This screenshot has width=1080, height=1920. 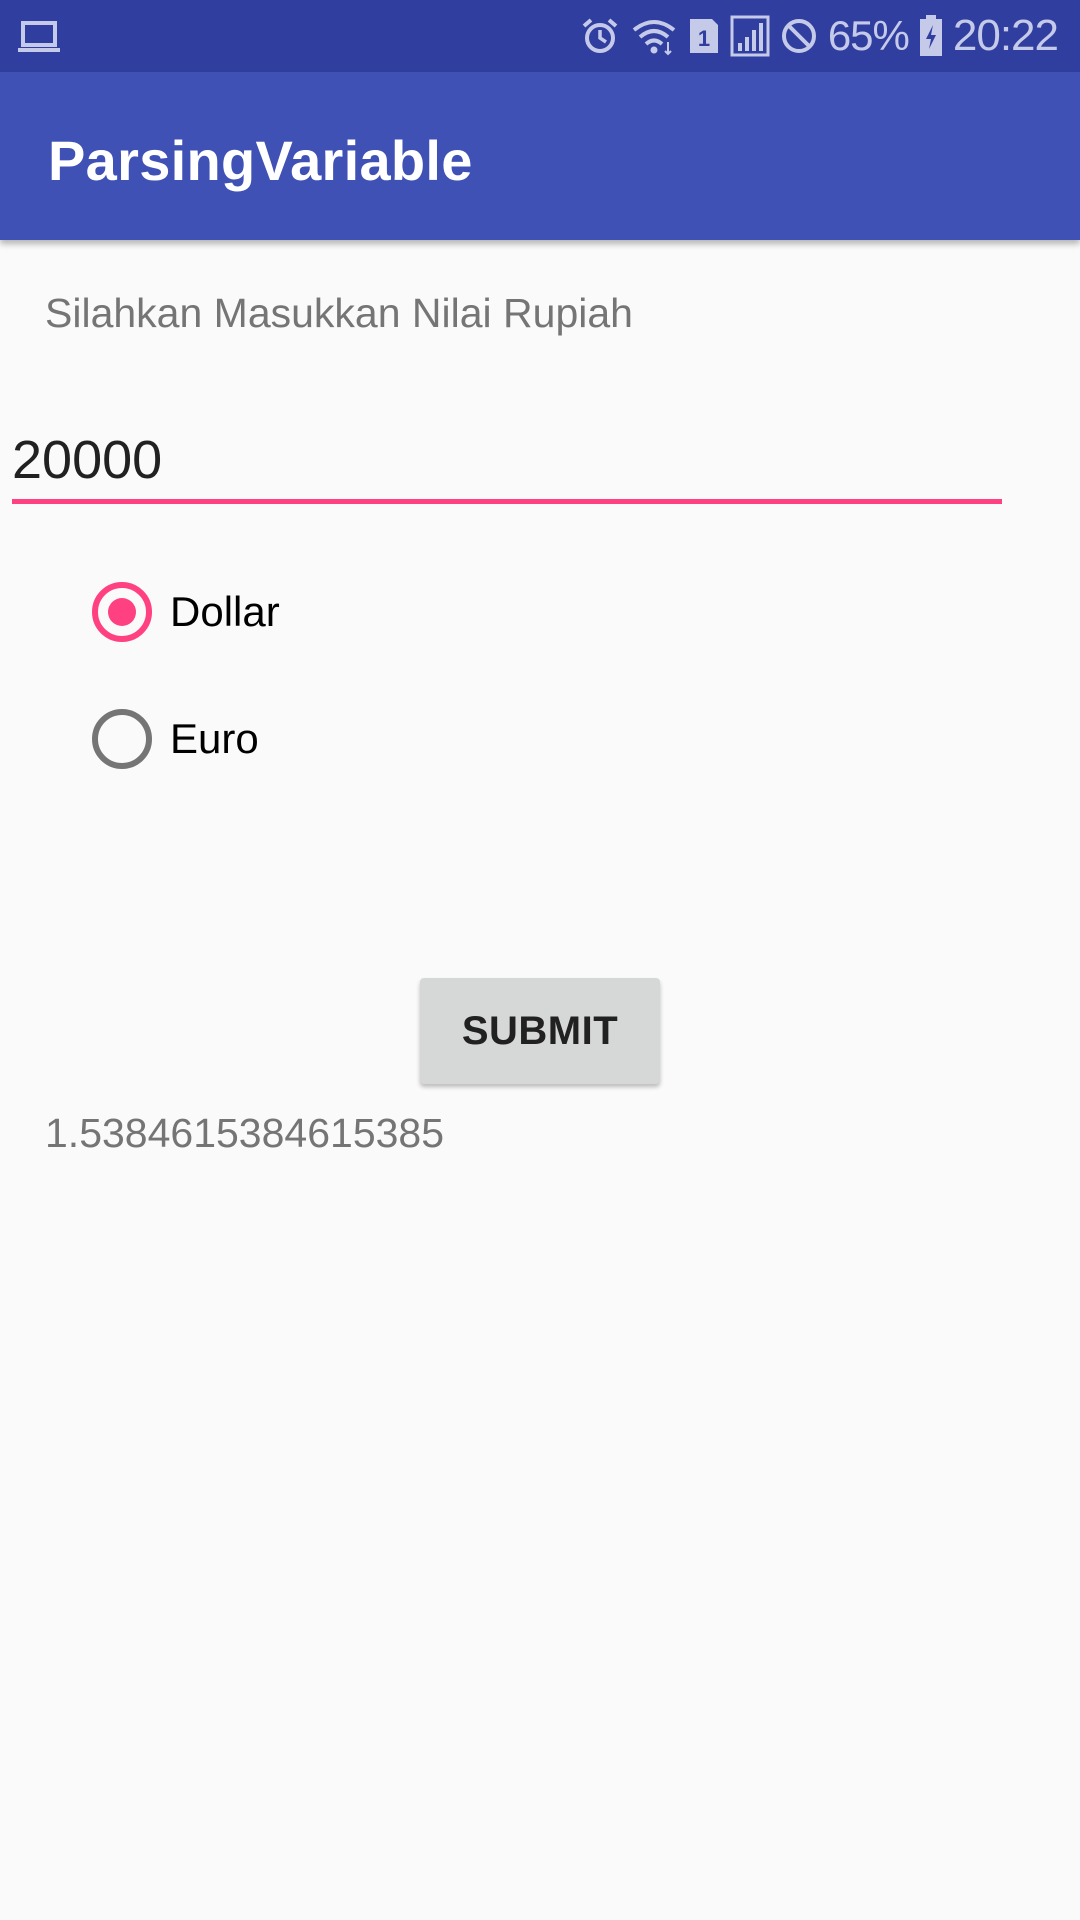 What do you see at coordinates (540, 156) in the screenshot?
I see `app-bar: ParsingVariable` at bounding box center [540, 156].